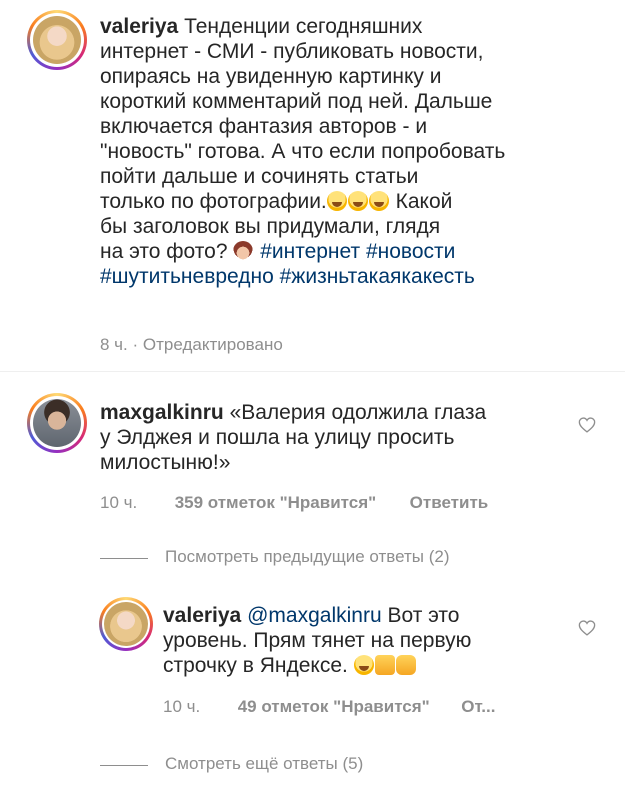  What do you see at coordinates (317, 640) in the screenshot?
I see `reply-line: уровень. Прям тянет на первую` at bounding box center [317, 640].